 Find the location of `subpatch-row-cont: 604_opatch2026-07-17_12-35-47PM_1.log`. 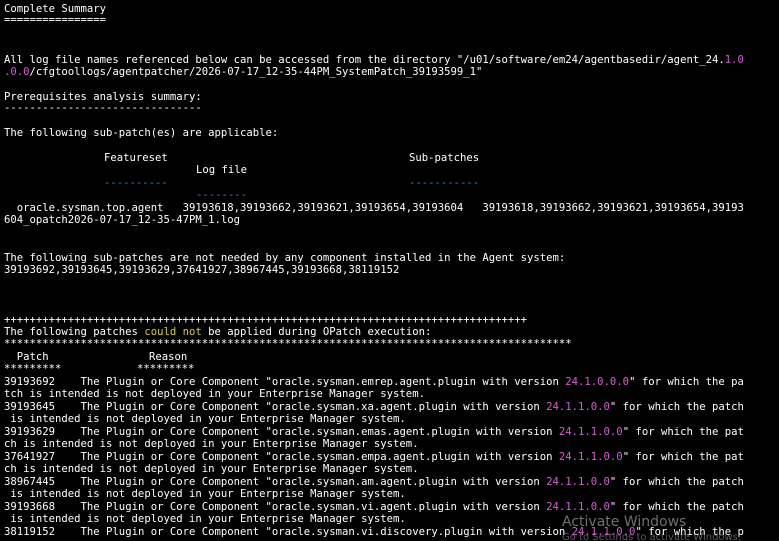

subpatch-row-cont: 604_opatch2026-07-17_12-35-47PM_1.log is located at coordinates (122, 220).